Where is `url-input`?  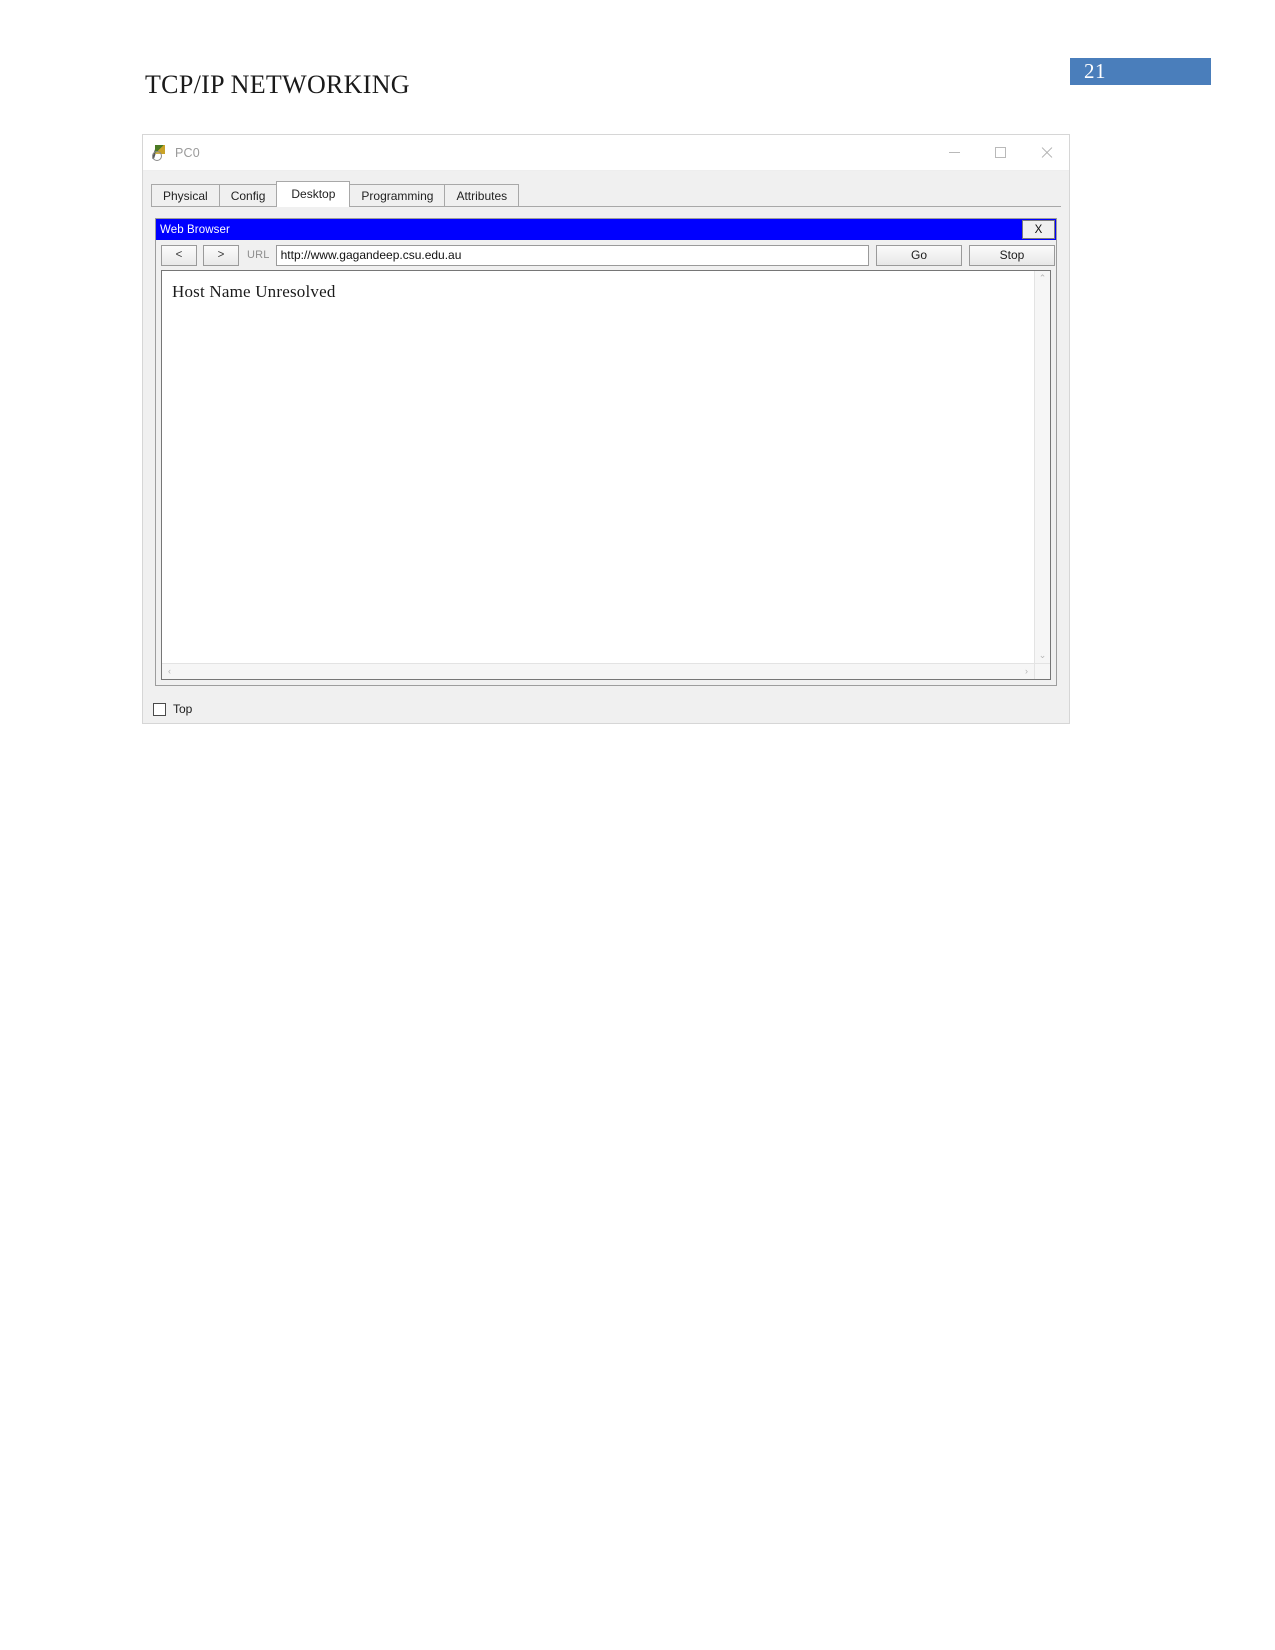
url-input is located at coordinates (572, 255).